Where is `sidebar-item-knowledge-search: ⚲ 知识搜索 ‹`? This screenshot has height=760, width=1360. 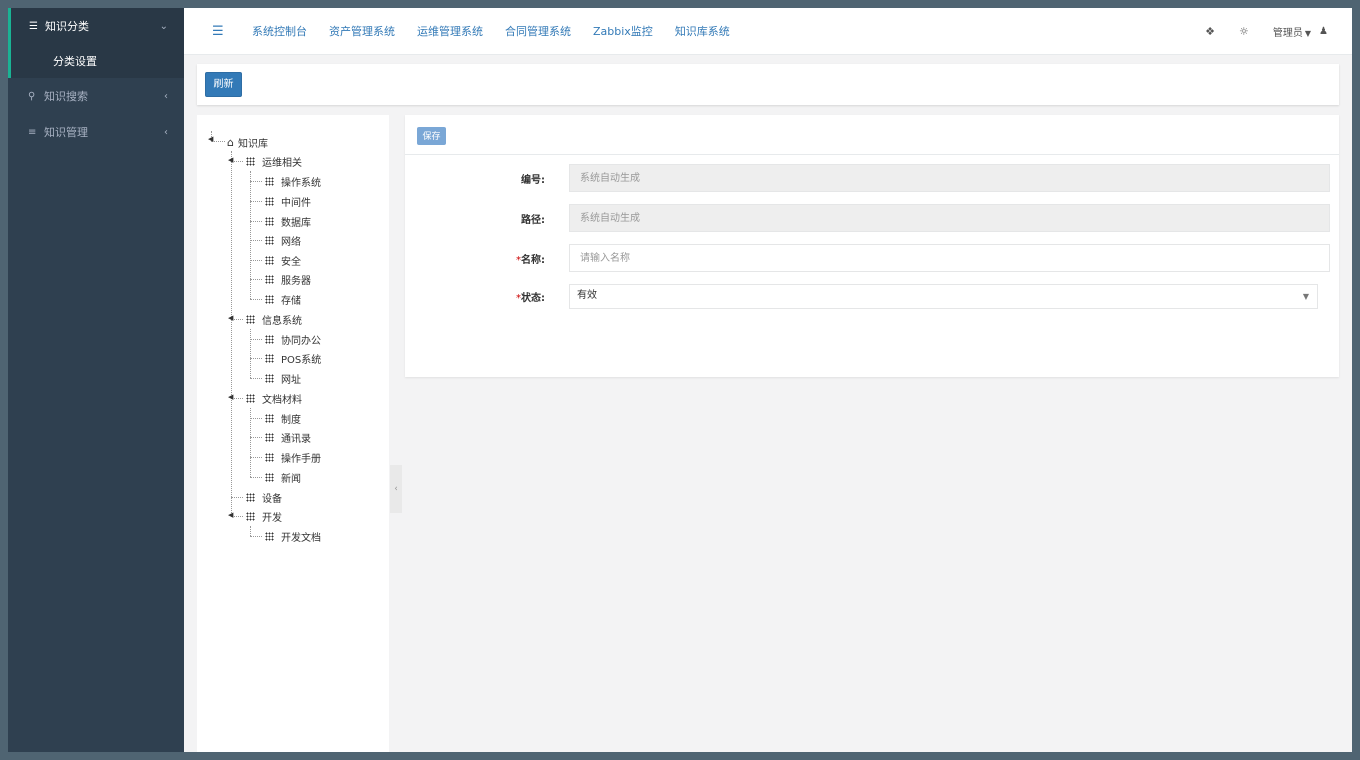
sidebar-item-knowledge-search: ⚲ 知识搜索 ‹ is located at coordinates (96, 96).